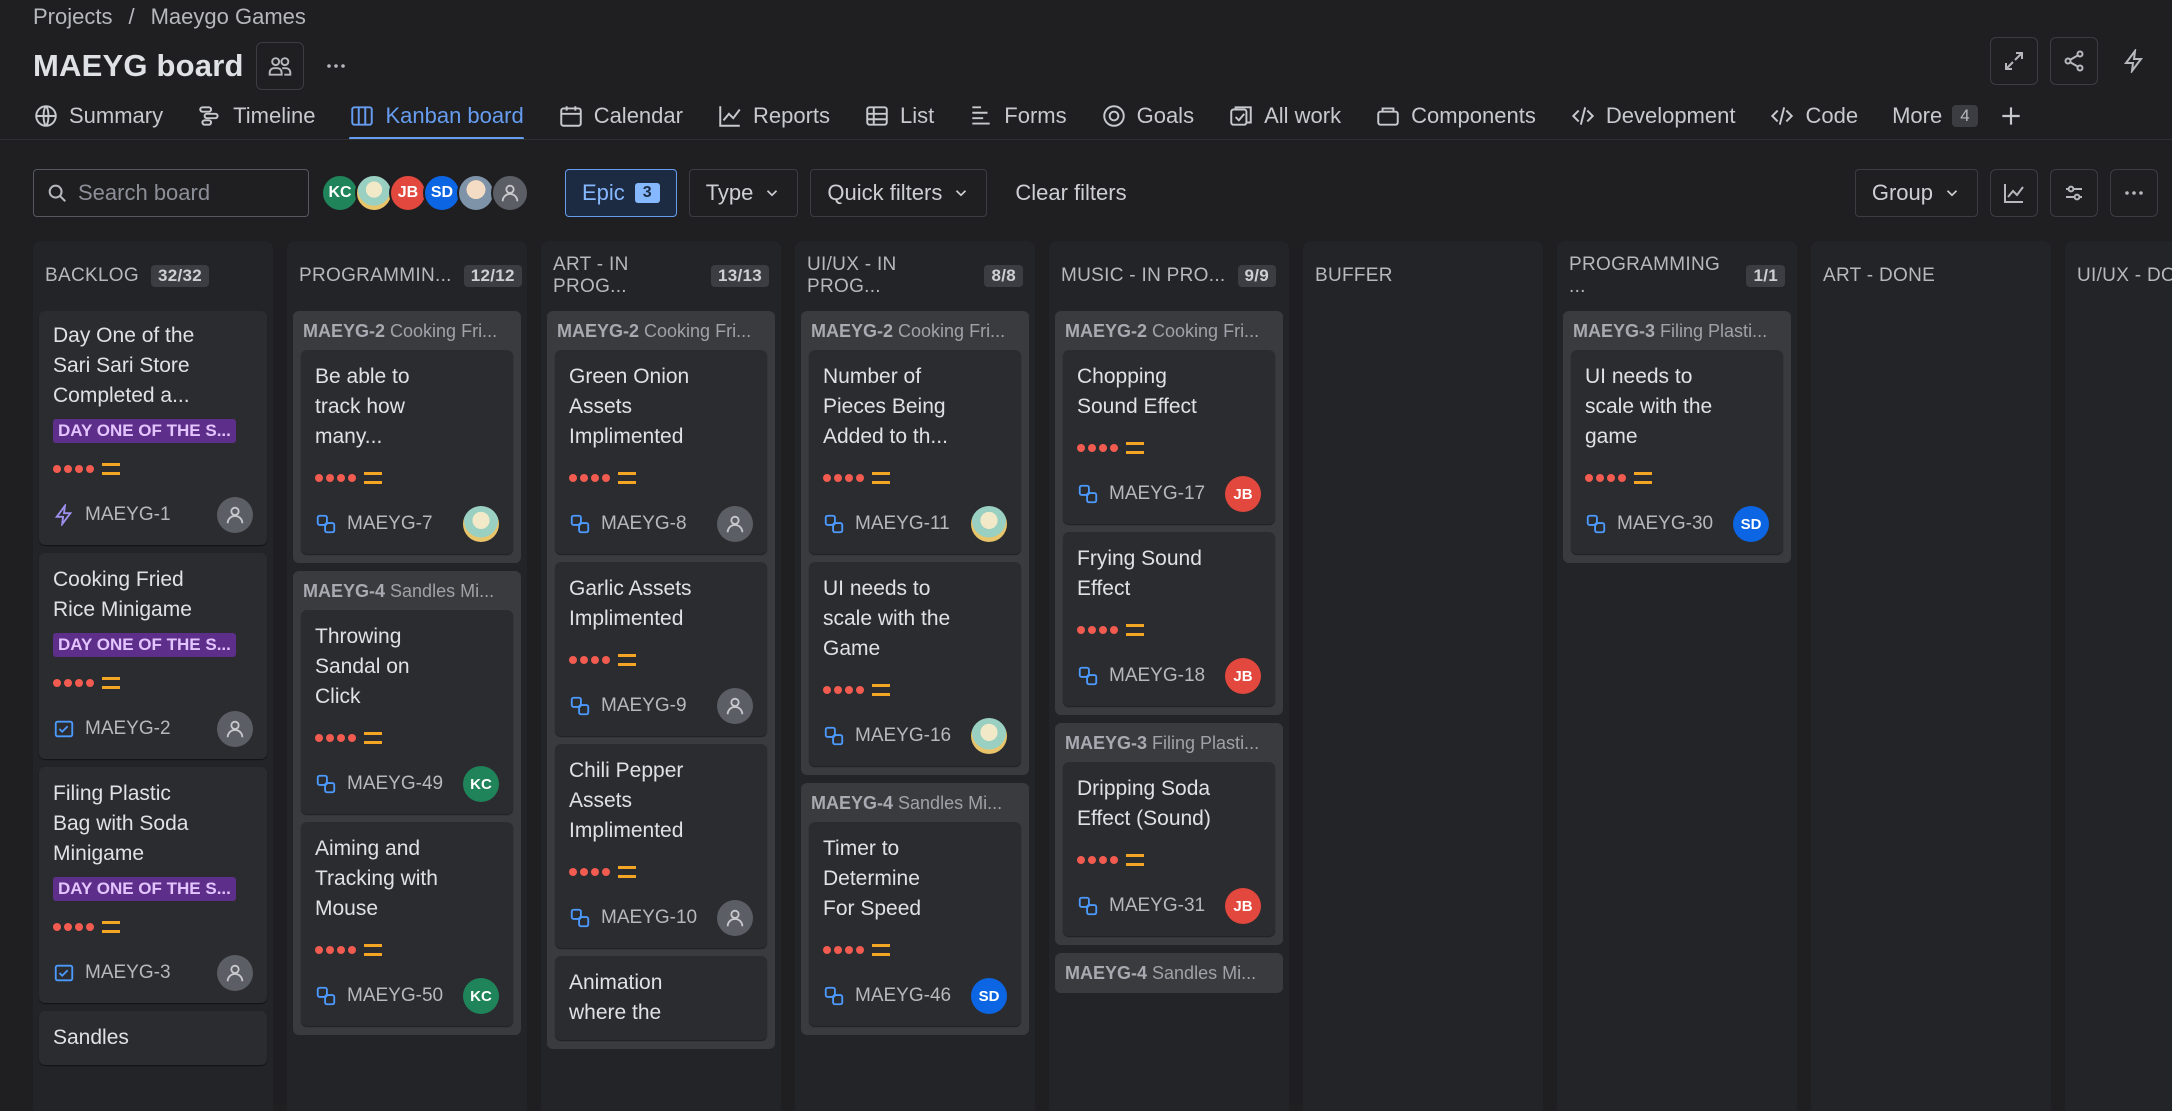  What do you see at coordinates (661, 276) in the screenshot?
I see `column-header: ART - IN PROG... 13/13` at bounding box center [661, 276].